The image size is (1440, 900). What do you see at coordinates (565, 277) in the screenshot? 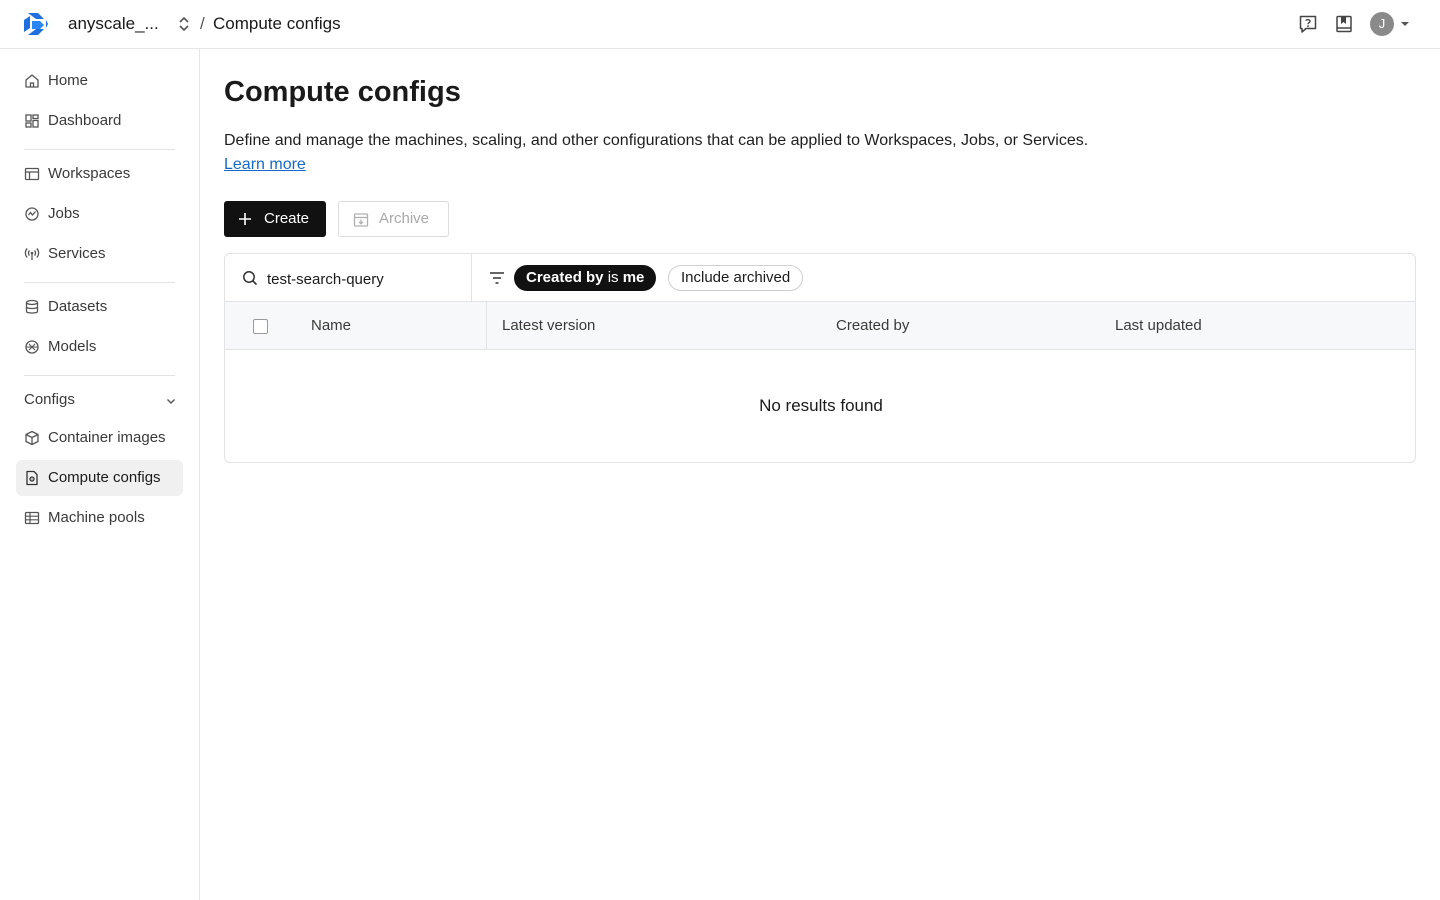
I see `chip-key: Created by` at bounding box center [565, 277].